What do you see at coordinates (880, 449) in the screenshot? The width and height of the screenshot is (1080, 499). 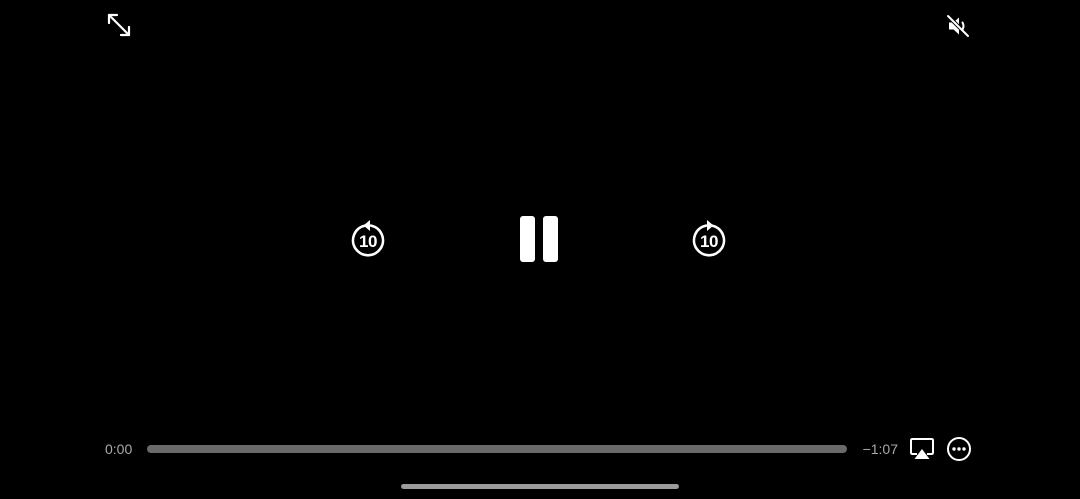 I see `remaining-time: −1:07` at bounding box center [880, 449].